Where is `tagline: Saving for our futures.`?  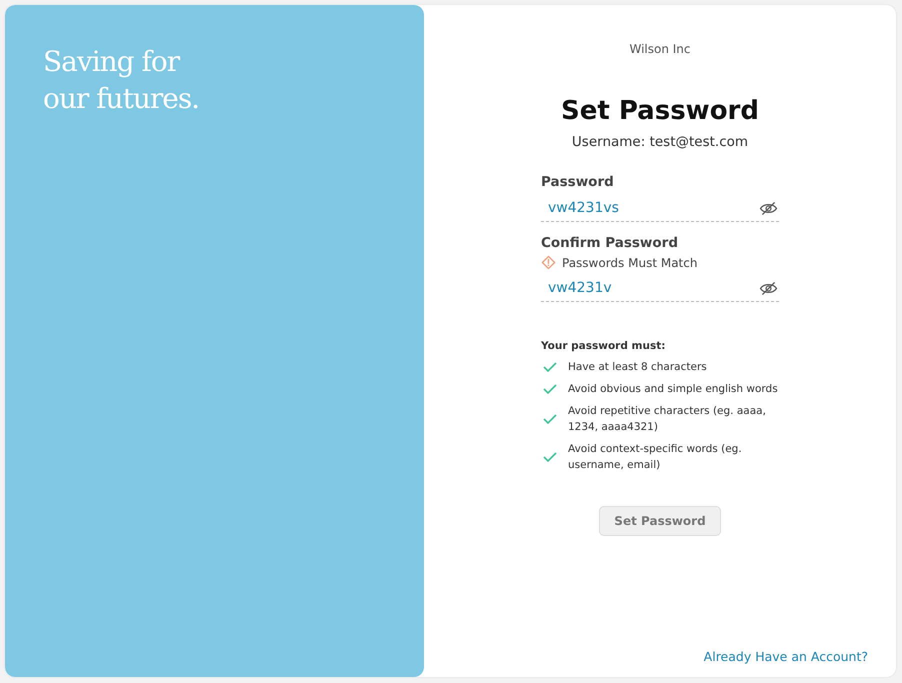
tagline: Saving for our futures. is located at coordinates (121, 80).